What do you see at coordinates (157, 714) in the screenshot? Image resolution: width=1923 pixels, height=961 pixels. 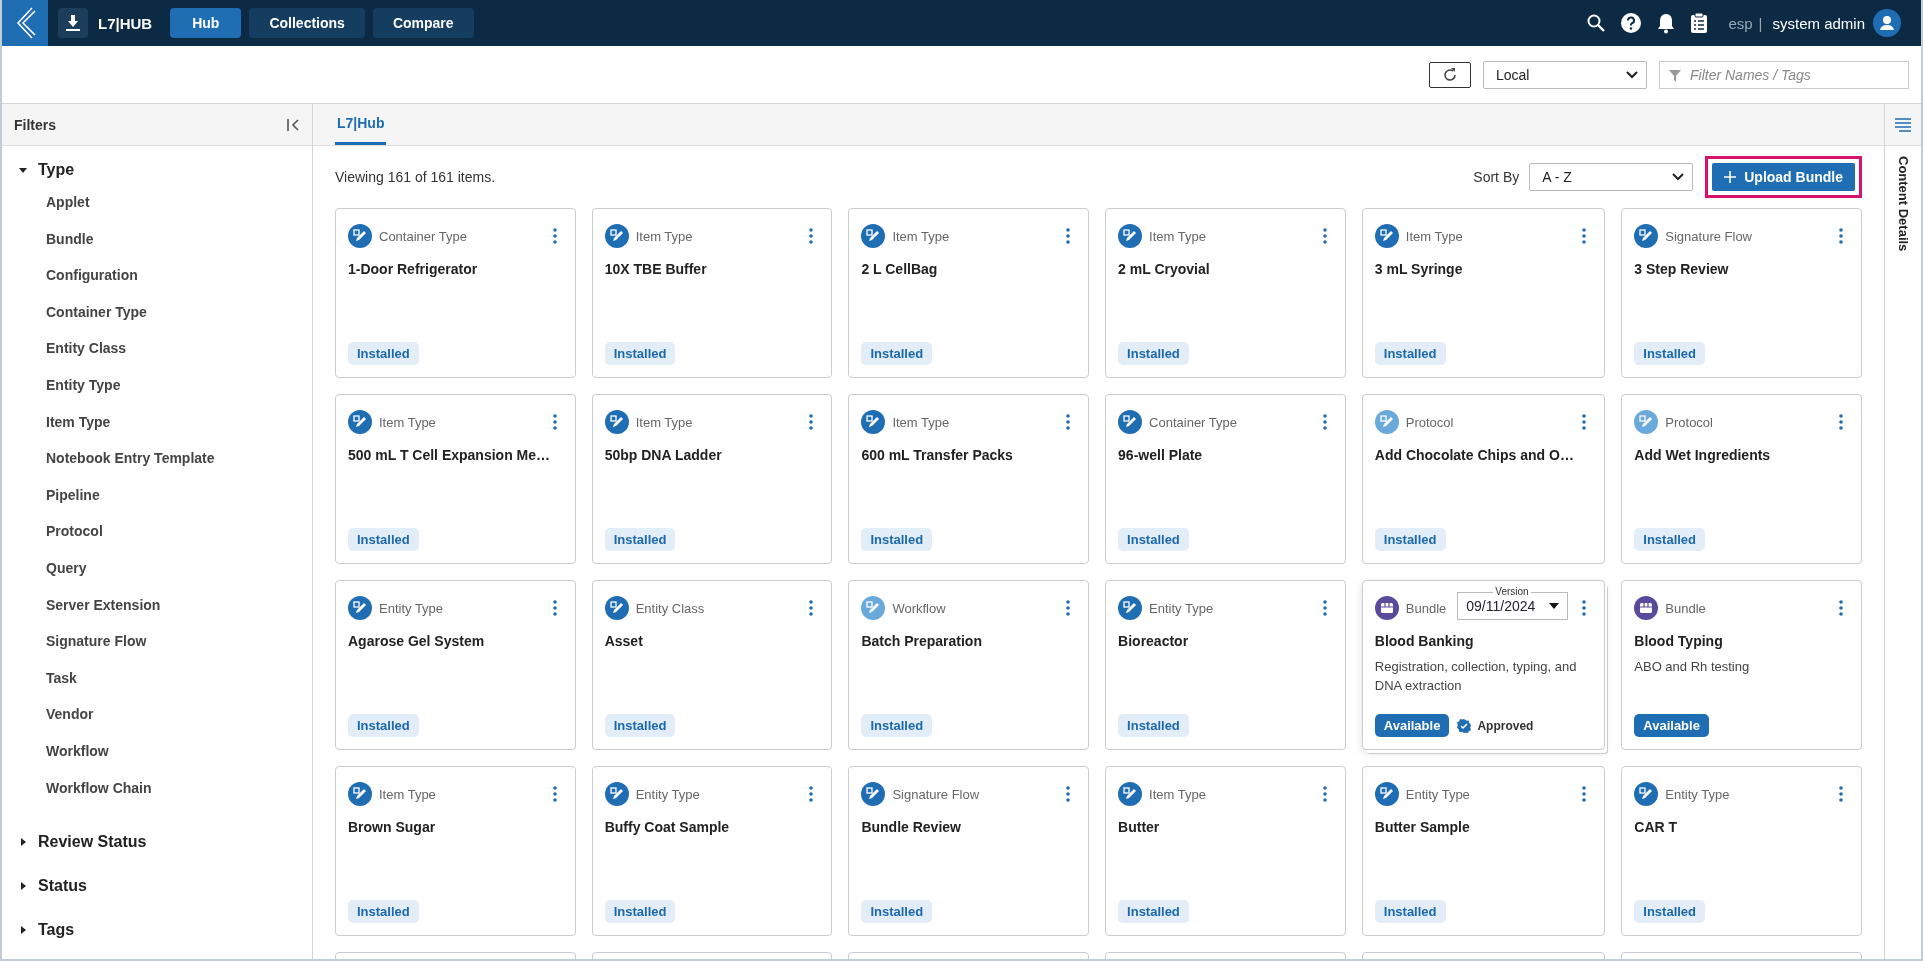 I see `filter-option: Vendor` at bounding box center [157, 714].